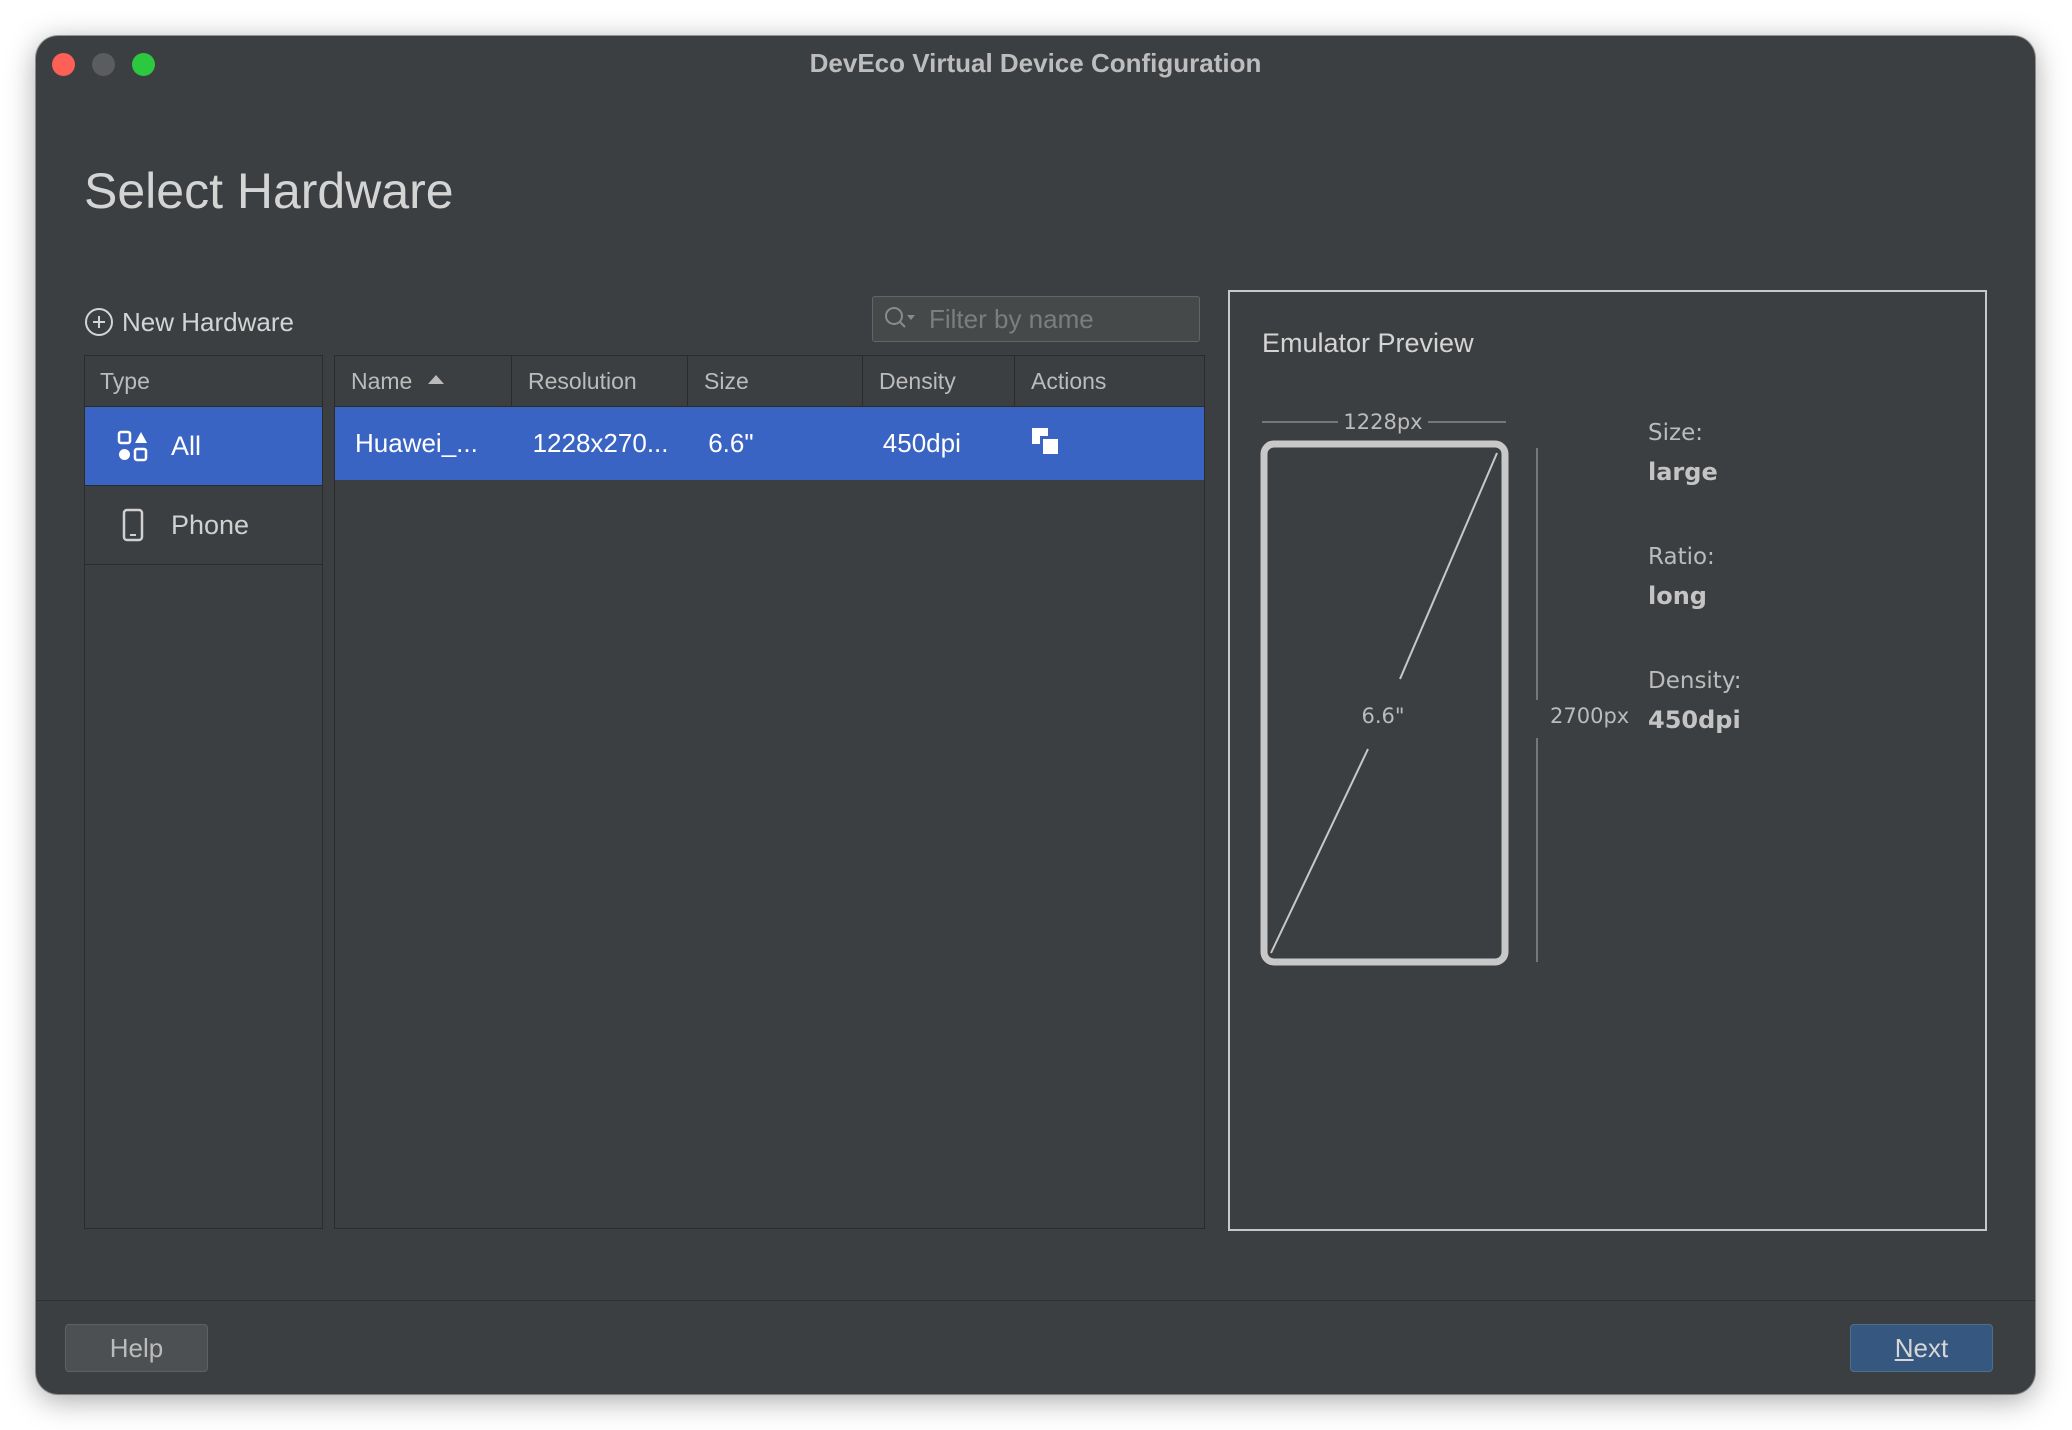 The height and width of the screenshot is (1430, 2072). I want to click on column-header-resolution: Resolution, so click(600, 381).